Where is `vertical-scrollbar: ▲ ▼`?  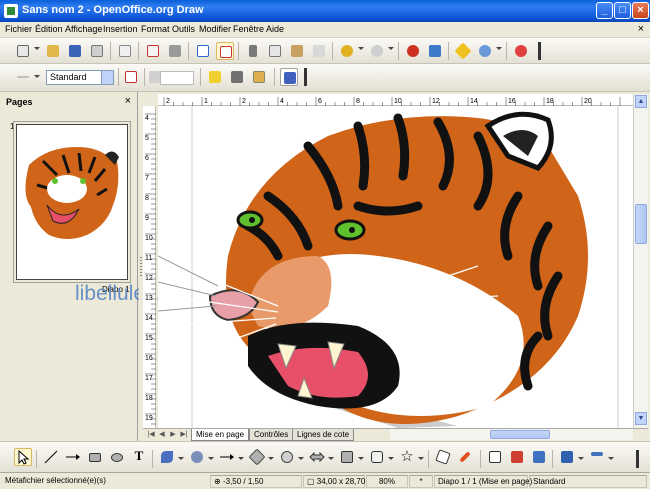 vertical-scrollbar: ▲ ▼ is located at coordinates (640, 261).